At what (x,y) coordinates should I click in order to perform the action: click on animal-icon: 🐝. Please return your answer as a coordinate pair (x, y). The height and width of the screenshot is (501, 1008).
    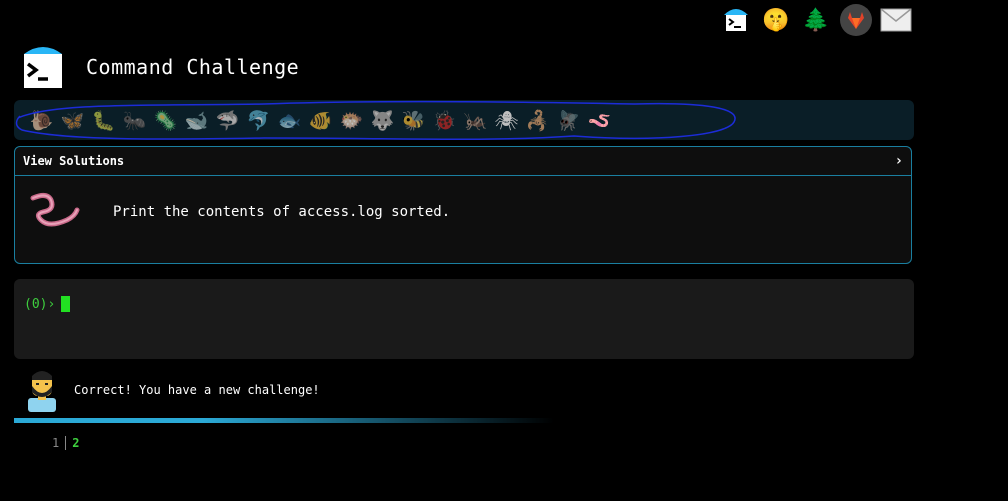
    Looking at the image, I should click on (413, 121).